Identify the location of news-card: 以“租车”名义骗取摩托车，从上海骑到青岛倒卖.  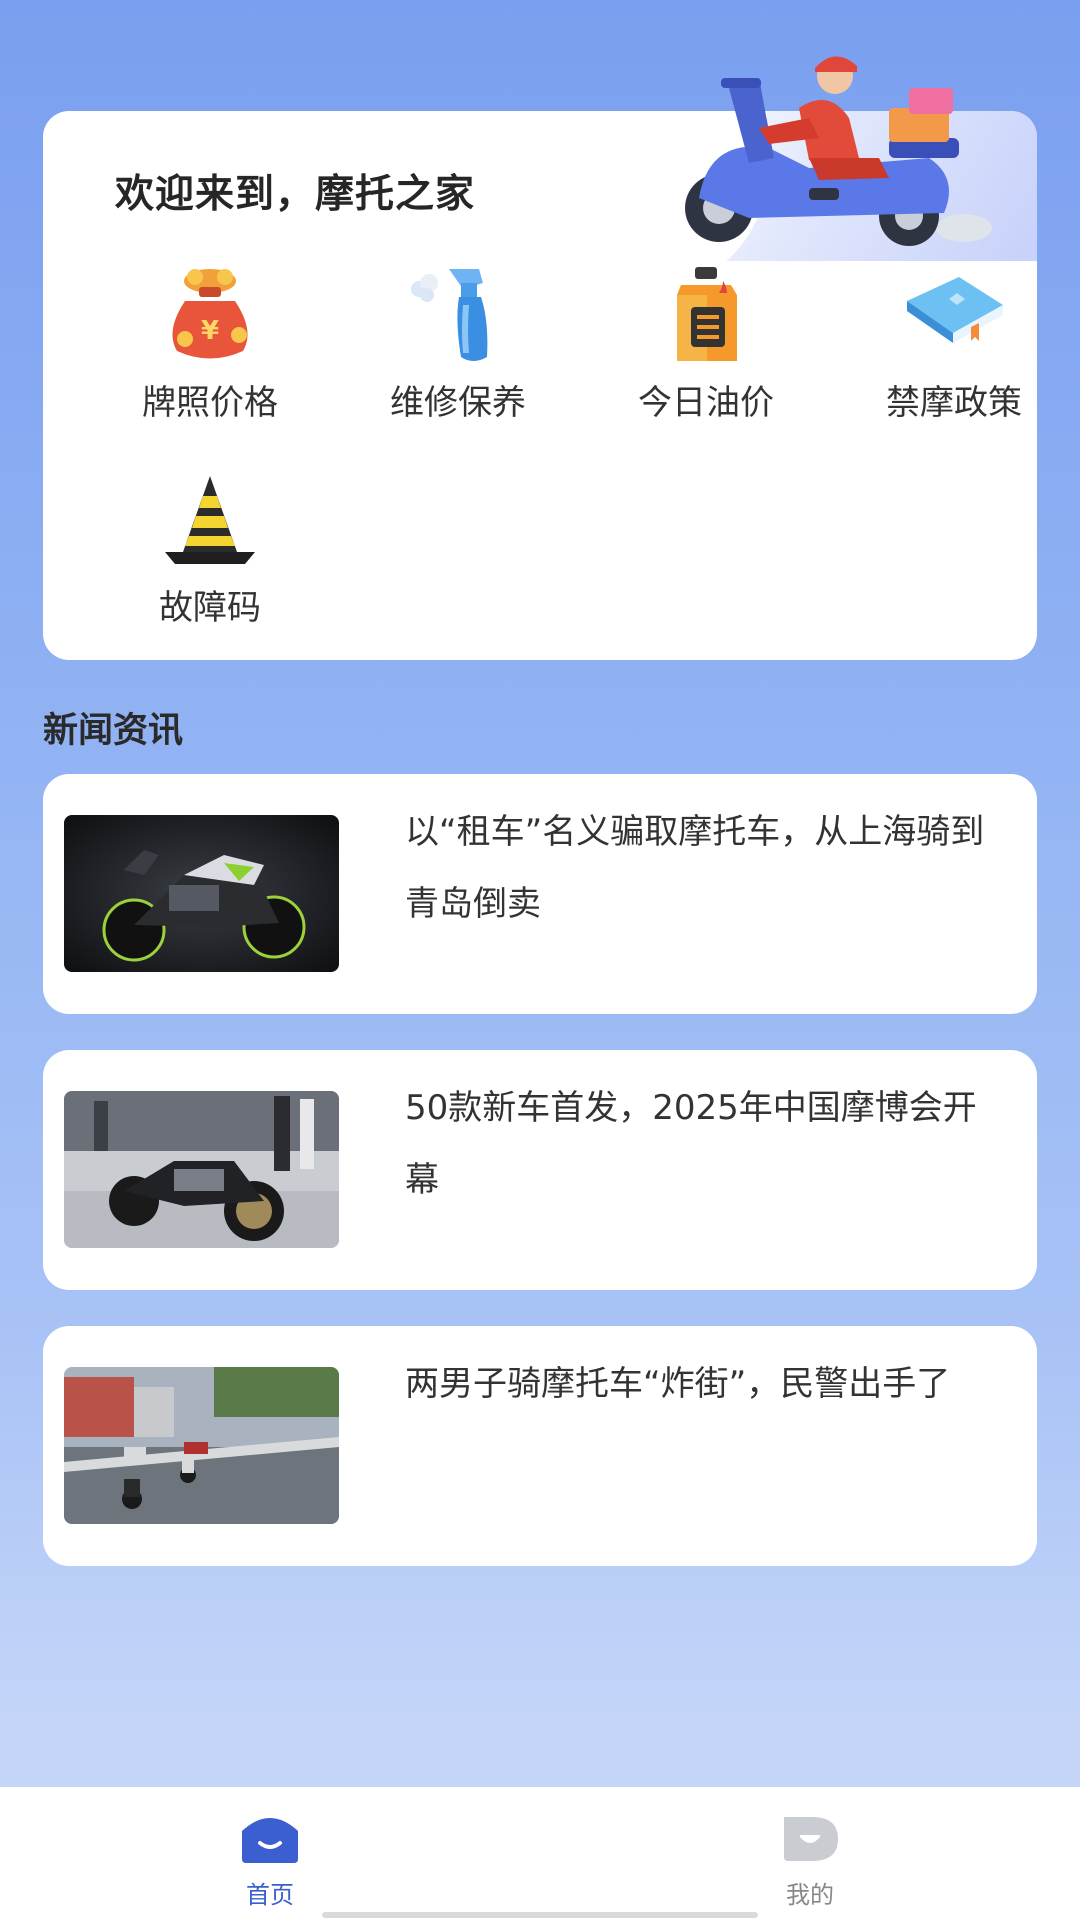
(540, 894).